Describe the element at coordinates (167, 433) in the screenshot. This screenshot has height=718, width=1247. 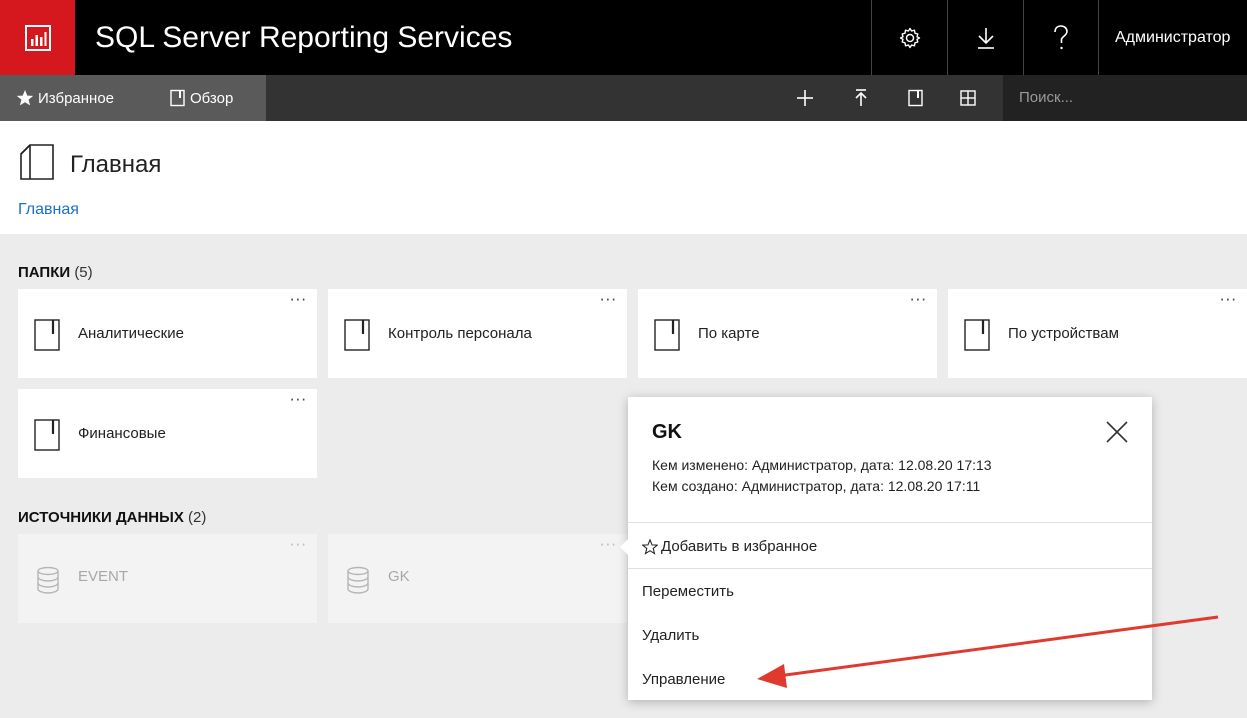
I see `folder-tile: ··· Финансовые` at that location.